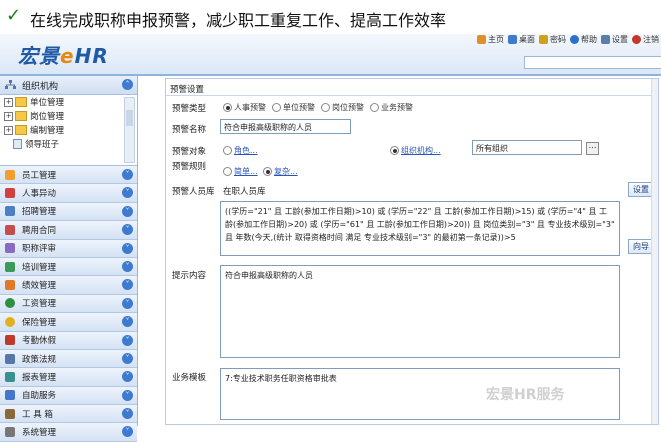 The width and height of the screenshot is (661, 442). What do you see at coordinates (583, 39) in the screenshot?
I see `toolbar-help-button: 帮助` at bounding box center [583, 39].